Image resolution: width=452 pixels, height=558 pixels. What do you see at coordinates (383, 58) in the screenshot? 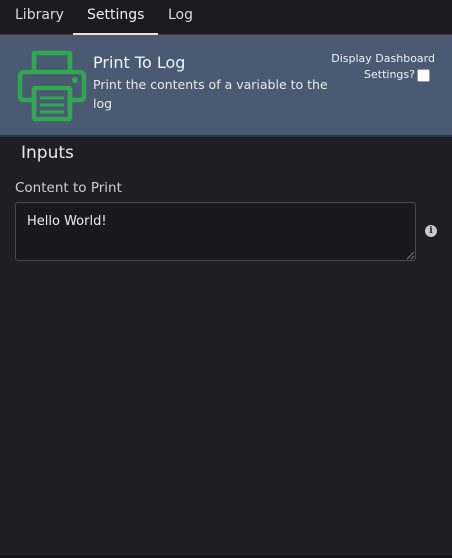
I see `display-dashboard-label-line1: Display Dashboard` at bounding box center [383, 58].